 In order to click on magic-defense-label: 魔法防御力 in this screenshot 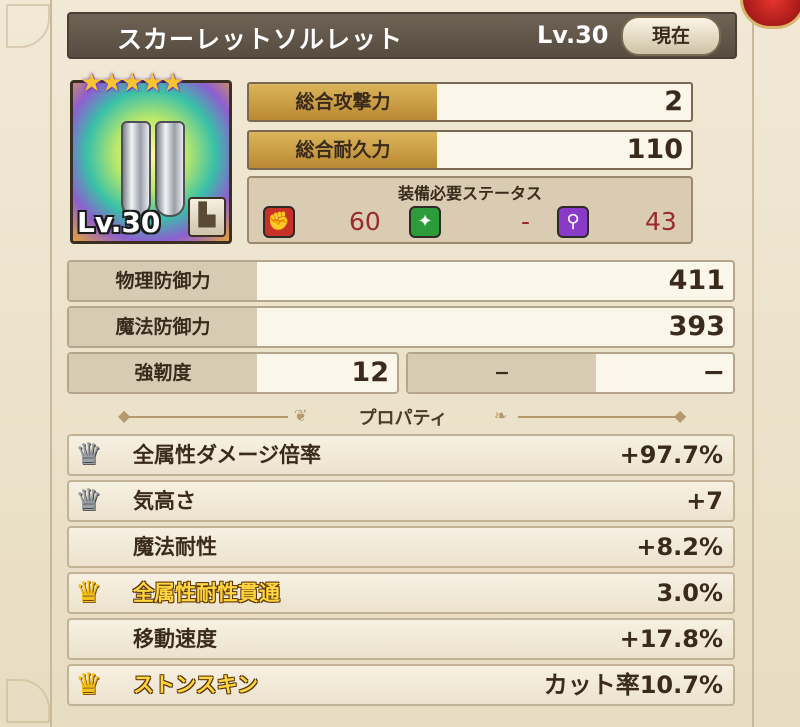, I will do `click(163, 327)`.